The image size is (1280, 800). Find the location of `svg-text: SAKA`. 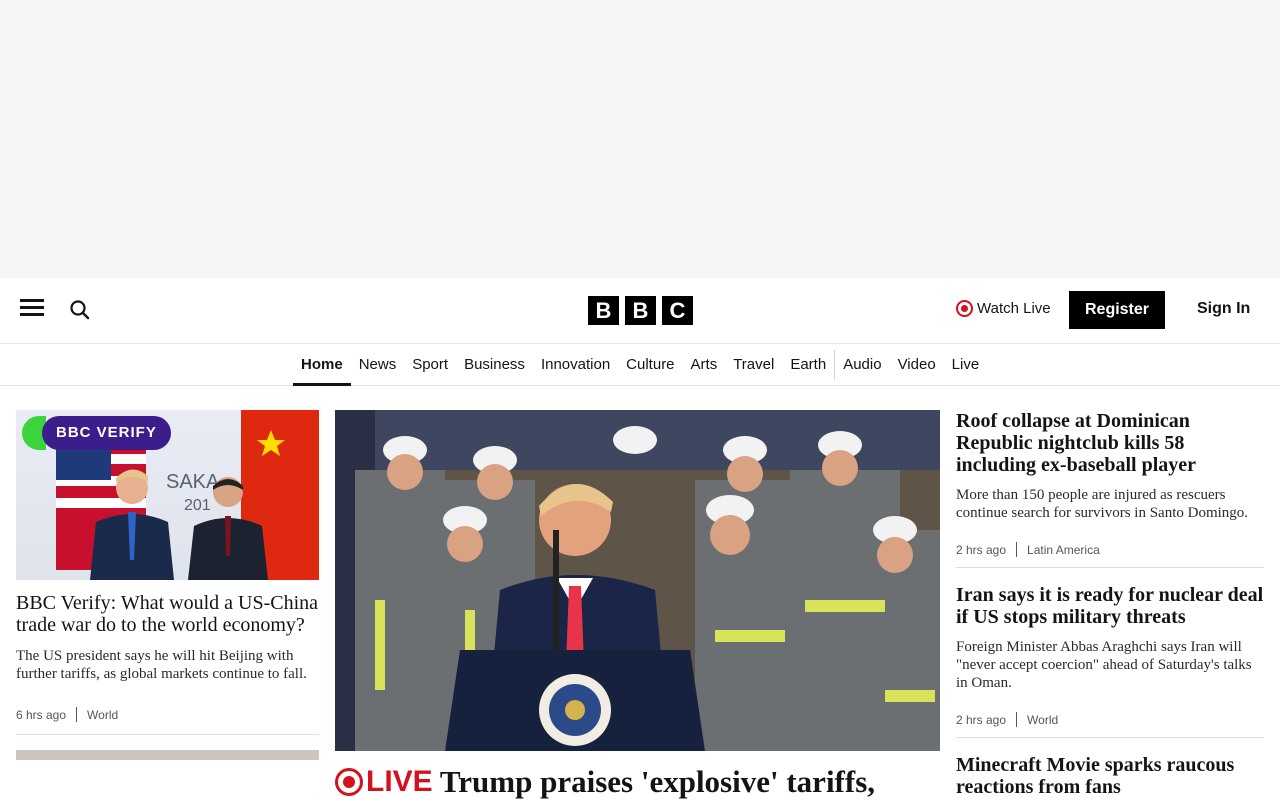

svg-text: SAKA is located at coordinates (193, 482).